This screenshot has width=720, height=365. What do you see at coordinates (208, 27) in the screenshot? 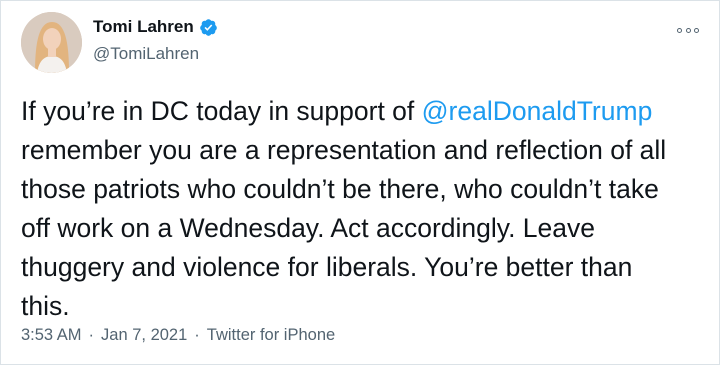
I see `verified-badge-icon` at bounding box center [208, 27].